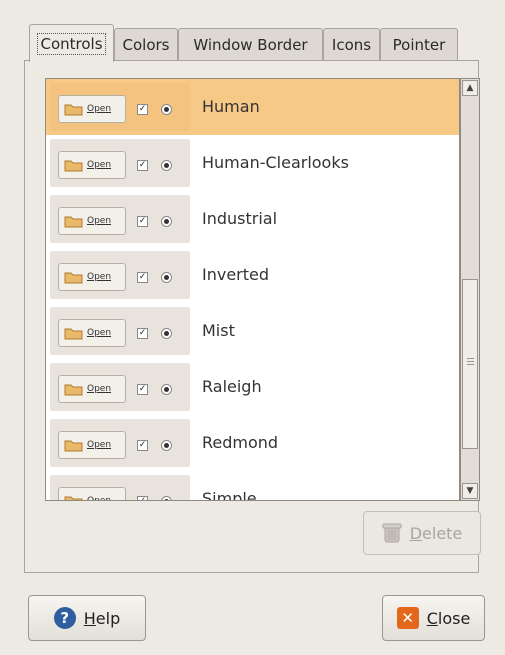 The width and height of the screenshot is (505, 655). I want to click on tab-label: Window Border, so click(250, 44).